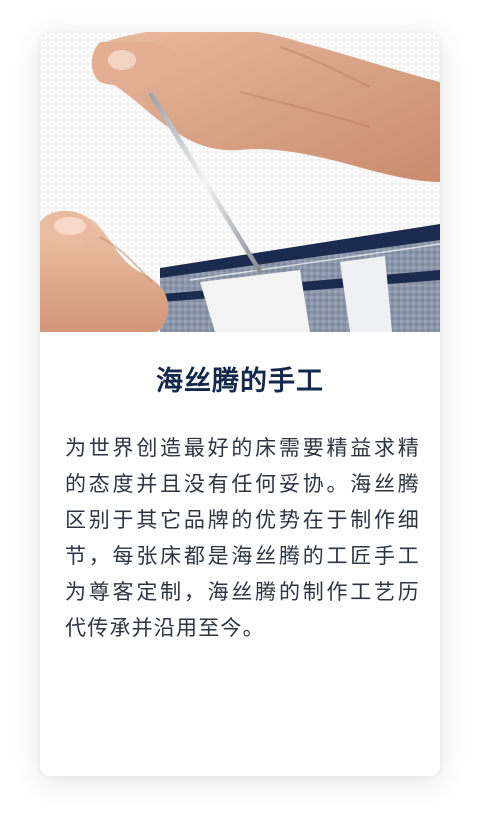 This screenshot has height=824, width=480. Describe the element at coordinates (240, 381) in the screenshot. I see `card-title: 海丝腾的手工` at that location.